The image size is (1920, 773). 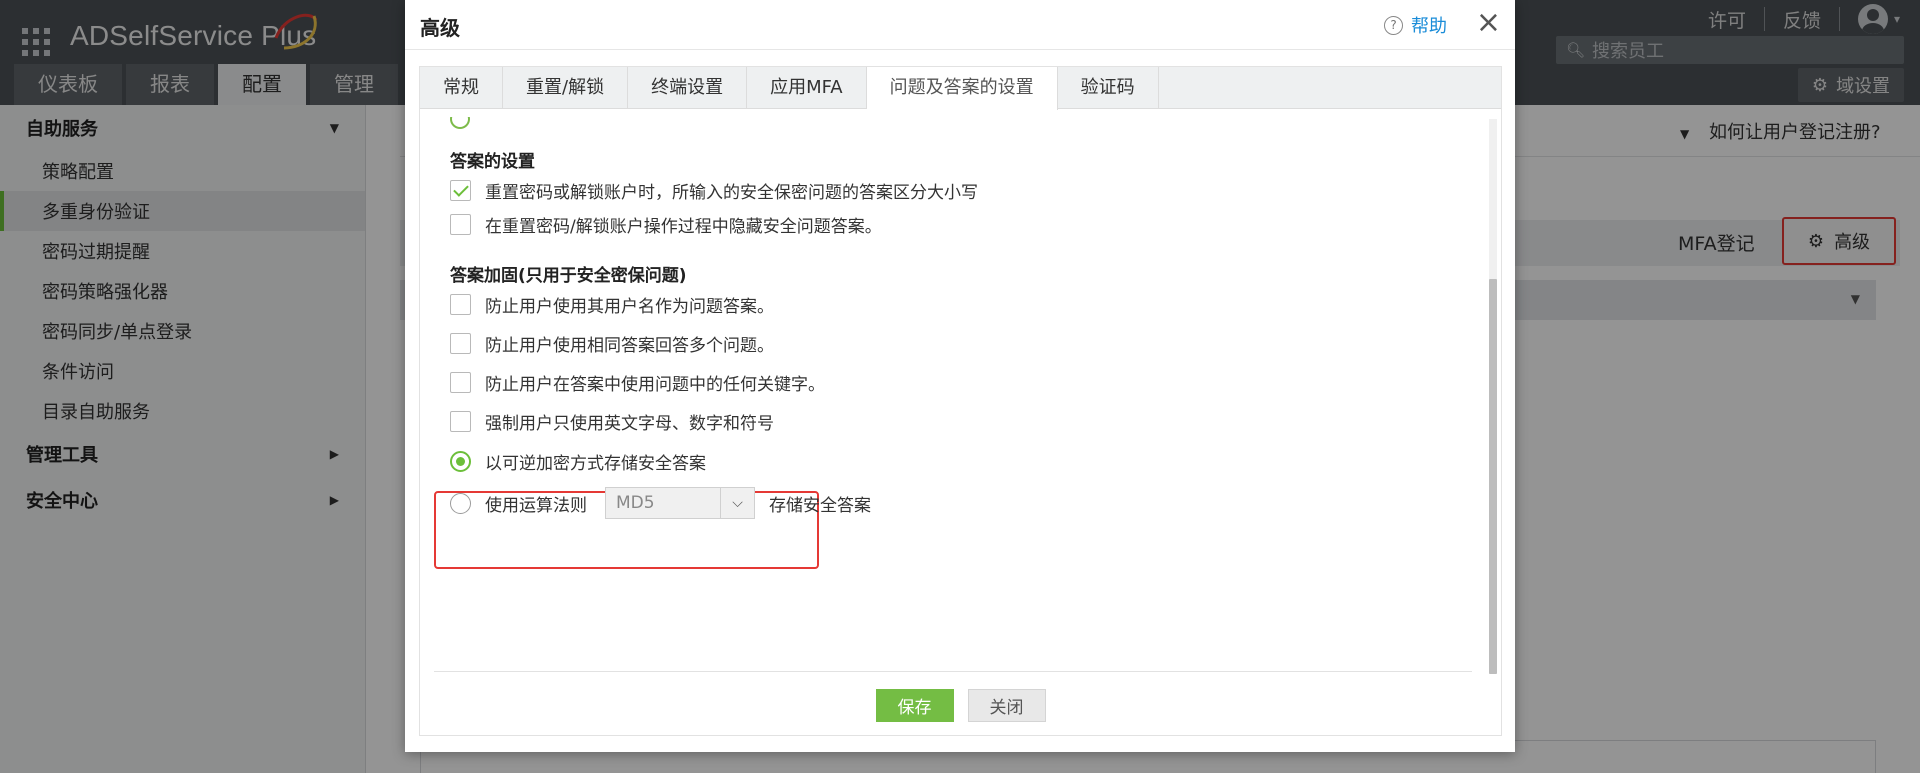 What do you see at coordinates (460, 461) in the screenshot?
I see `reversible-encryption-radio` at bounding box center [460, 461].